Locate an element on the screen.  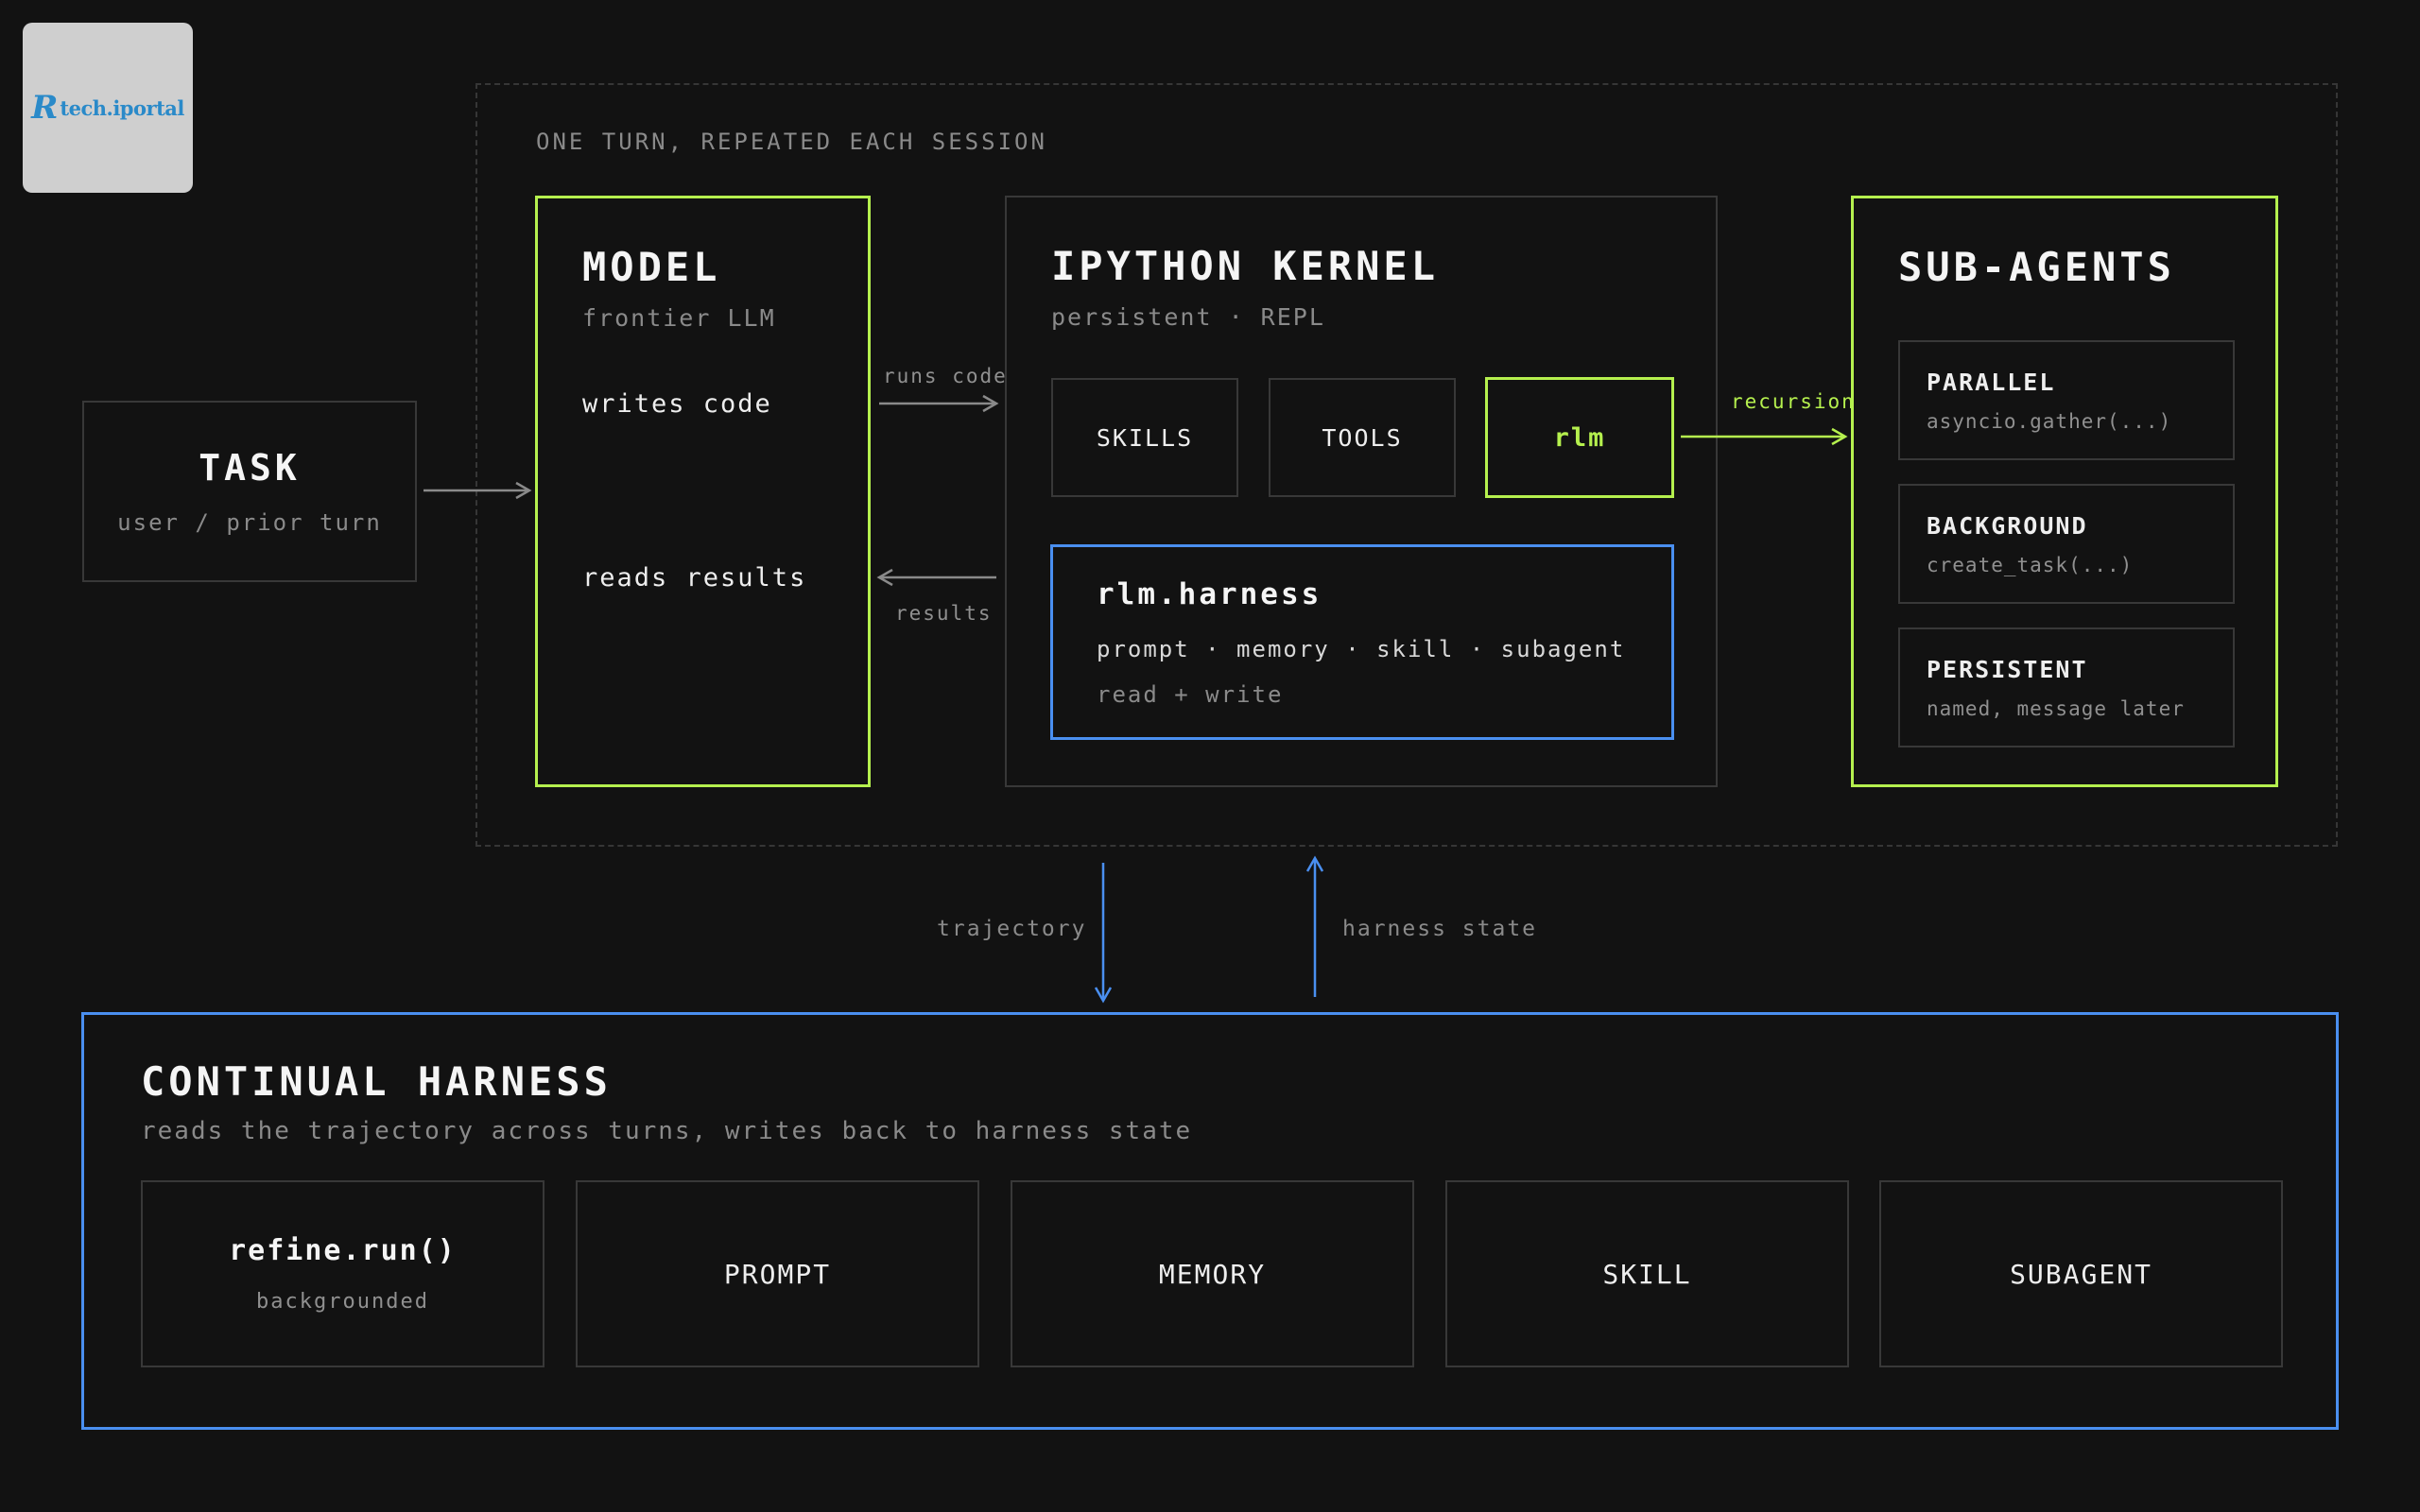
arrow-runs-code is located at coordinates (939, 403).